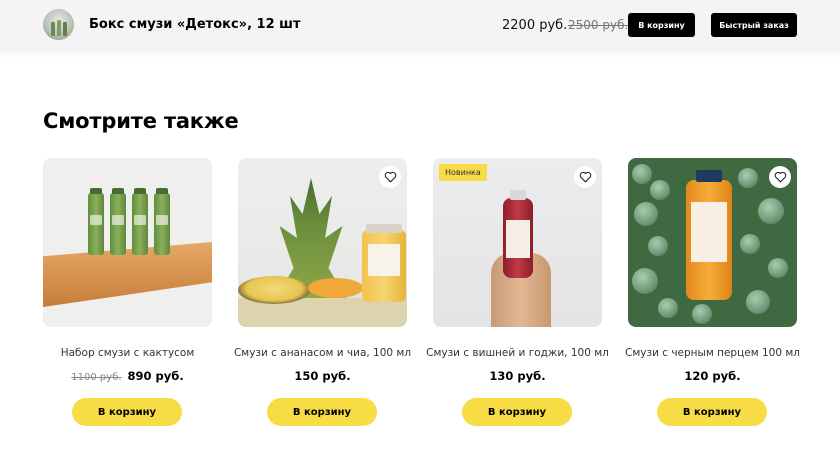  I want to click on product-price: 130 руб., so click(517, 376).